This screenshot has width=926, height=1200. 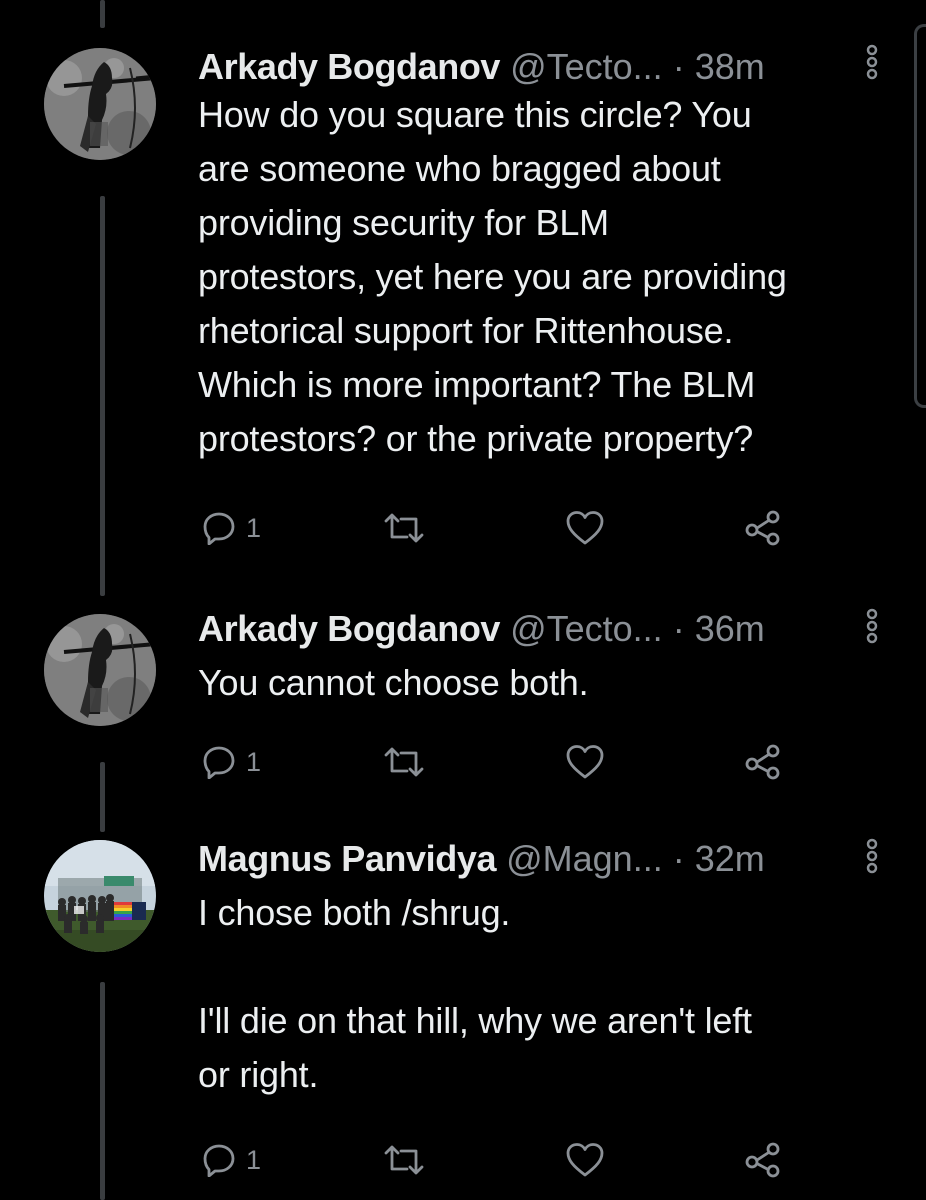 I want to click on tweet-text: You cannot choose both., so click(x=393, y=682).